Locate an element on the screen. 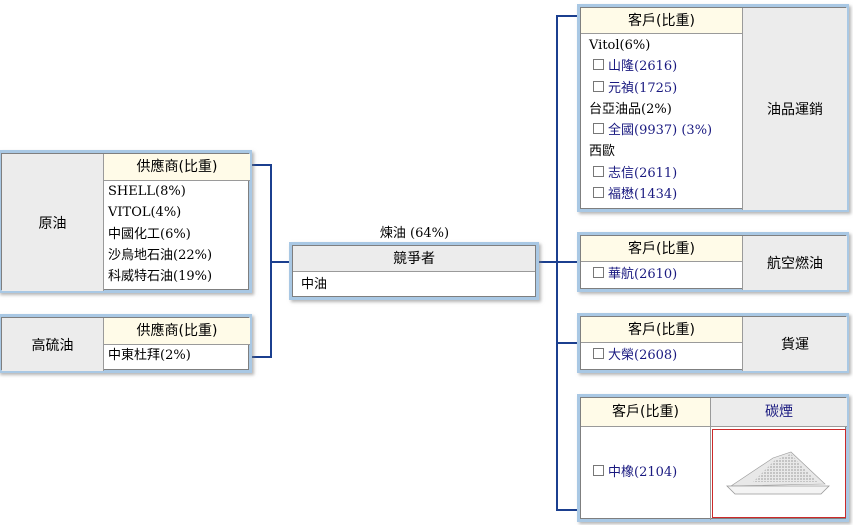 The height and width of the screenshot is (525, 853). list-item: 華航(2610) is located at coordinates (635, 274).